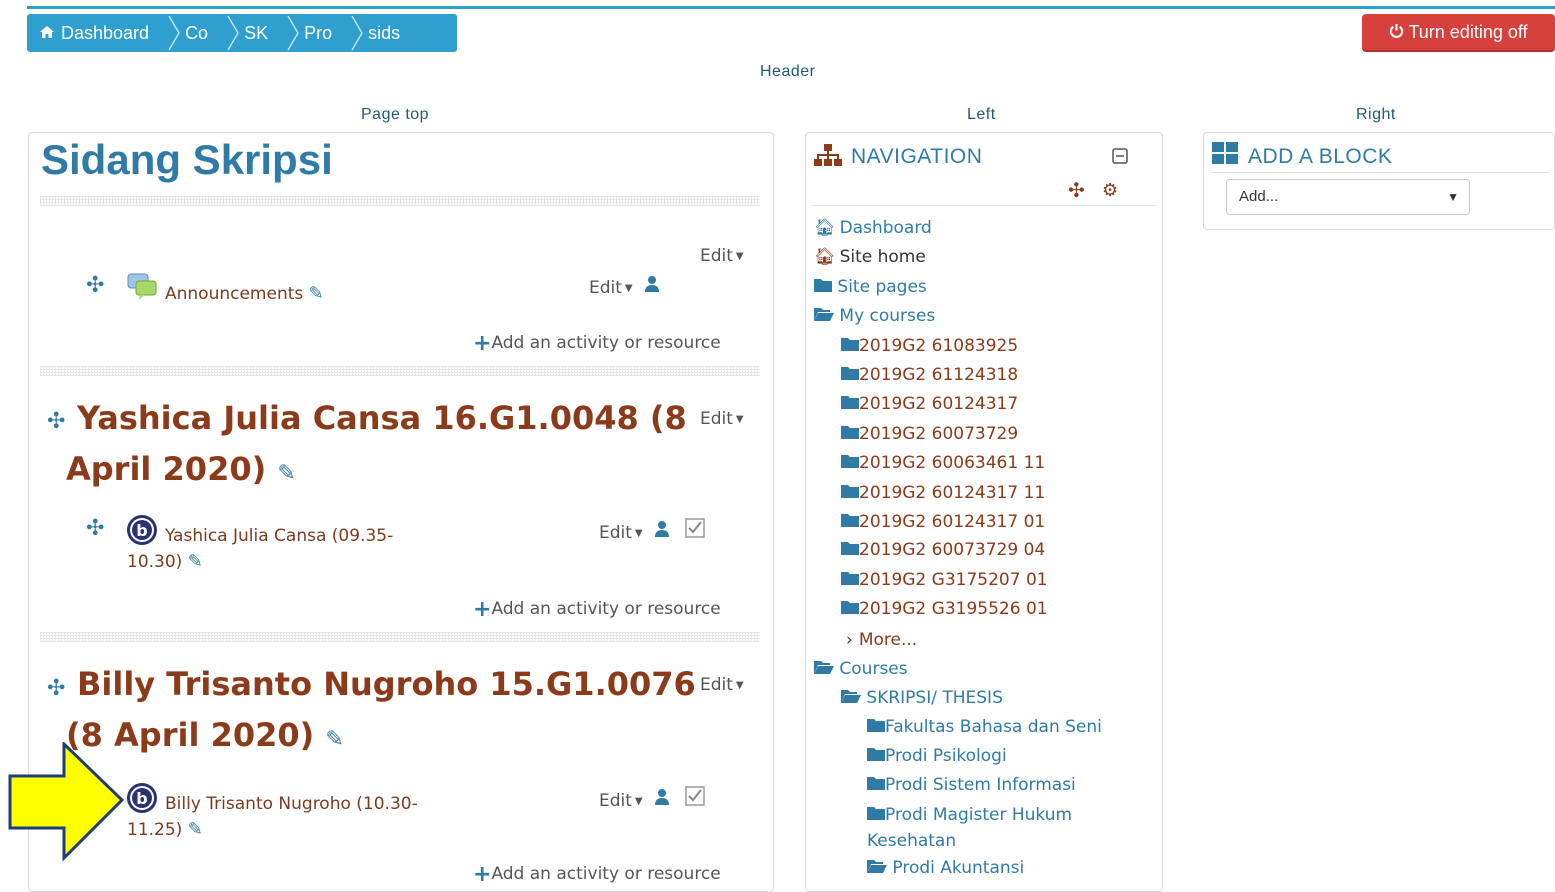 The height and width of the screenshot is (892, 1555). I want to click on breadcrumb-dashboard: Dashboard, so click(99, 33).